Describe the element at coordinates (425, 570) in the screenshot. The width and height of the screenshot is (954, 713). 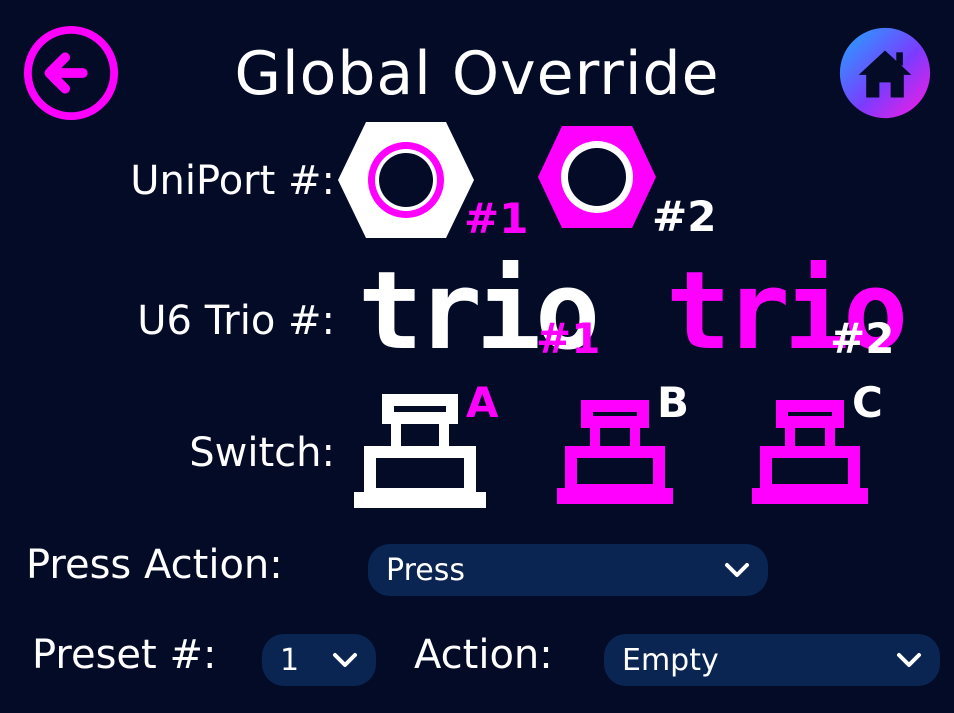
I see `press-action-value: Press` at that location.